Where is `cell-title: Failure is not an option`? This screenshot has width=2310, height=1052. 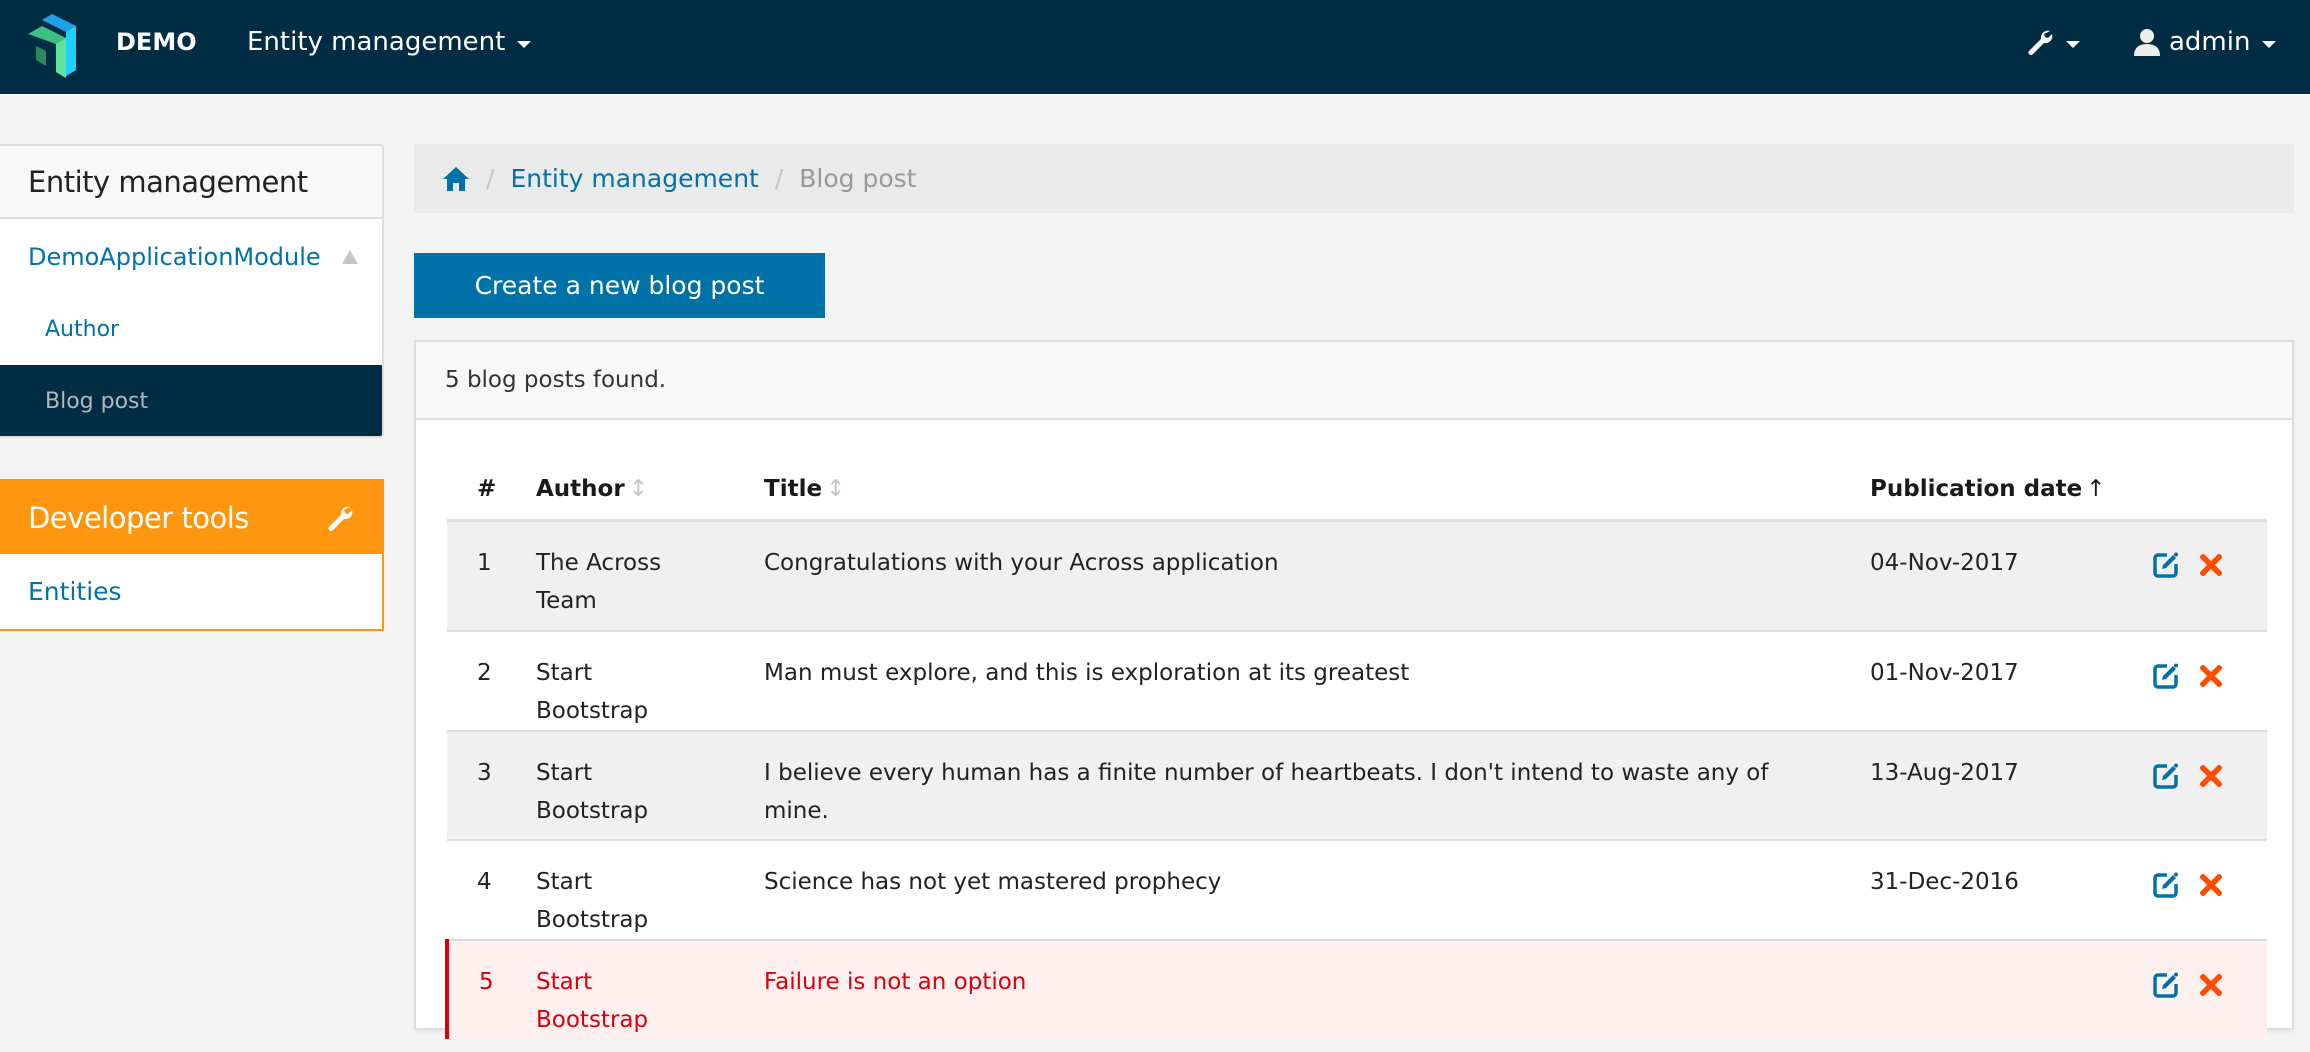 cell-title: Failure is not an option is located at coordinates (895, 982).